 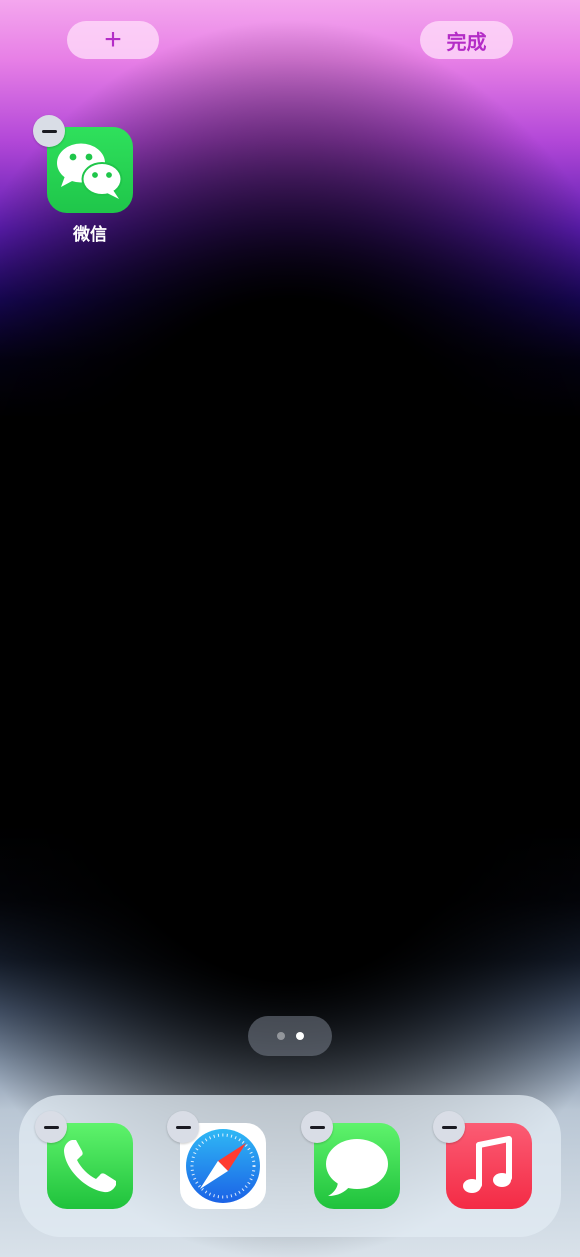 What do you see at coordinates (290, 1036) in the screenshot?
I see `page-indicator` at bounding box center [290, 1036].